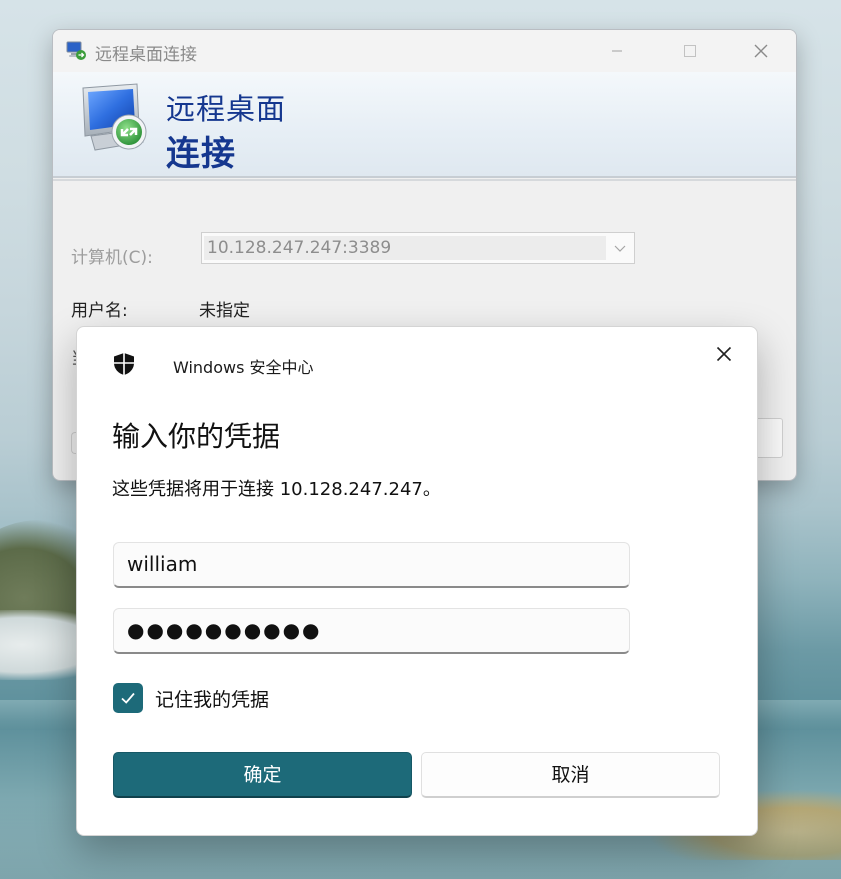 The height and width of the screenshot is (879, 841). I want to click on rdp-titlebar: 远程桌面连接, so click(424, 51).